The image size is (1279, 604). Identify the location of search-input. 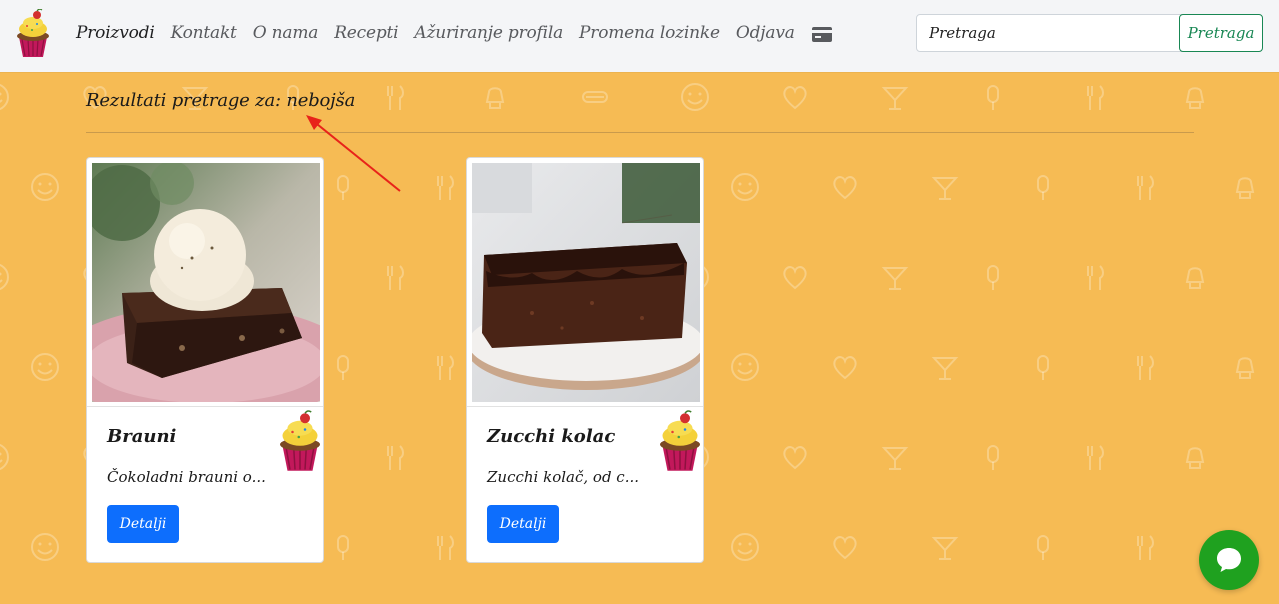
(1053, 33).